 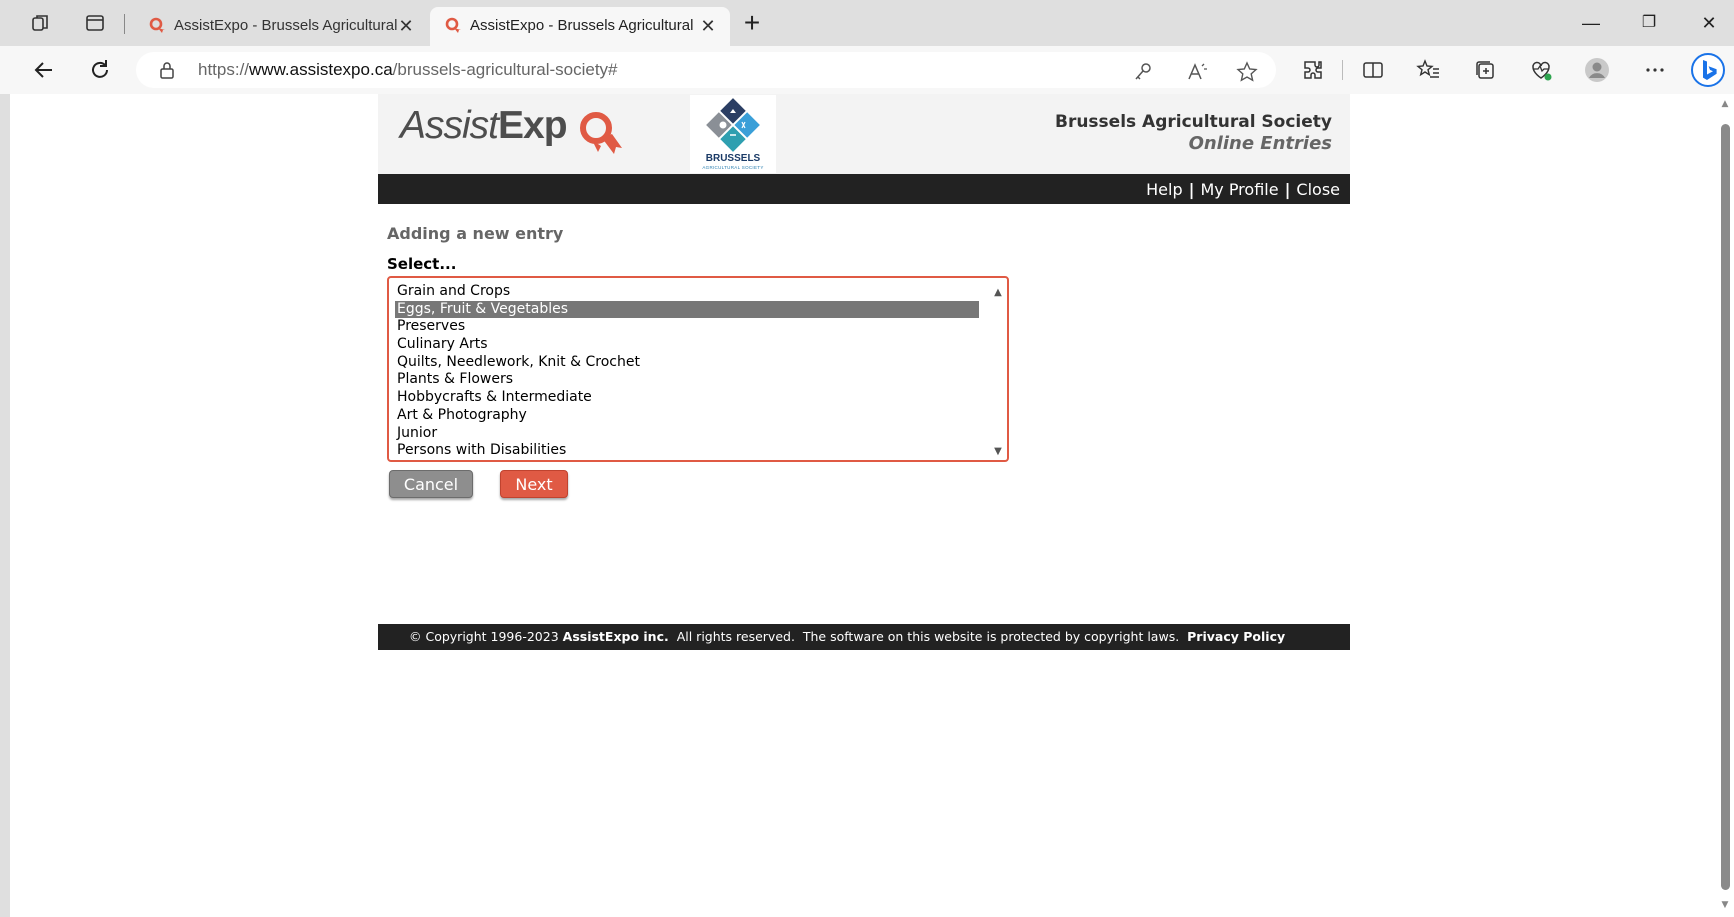 What do you see at coordinates (1164, 189) in the screenshot?
I see `help-link: Help` at bounding box center [1164, 189].